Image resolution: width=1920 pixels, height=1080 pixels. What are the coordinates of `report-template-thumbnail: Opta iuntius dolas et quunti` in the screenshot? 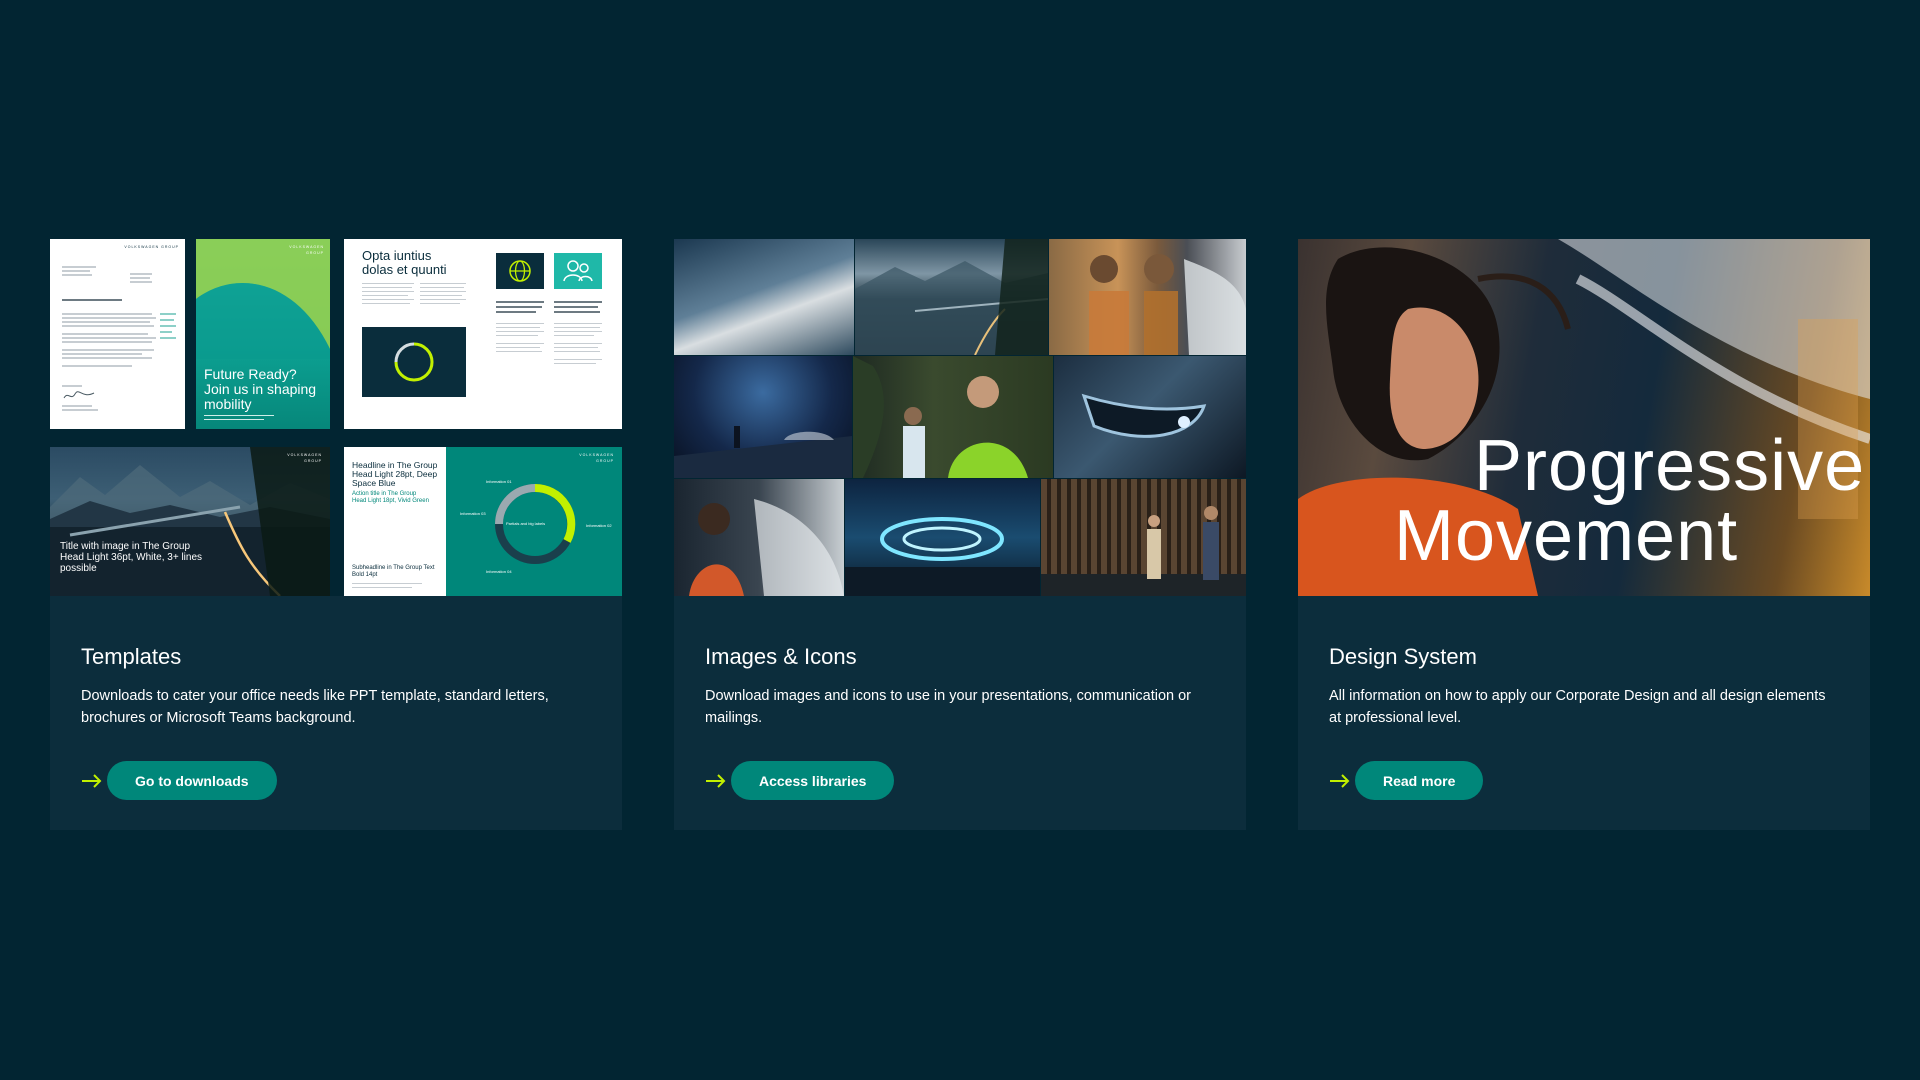 It's located at (483, 334).